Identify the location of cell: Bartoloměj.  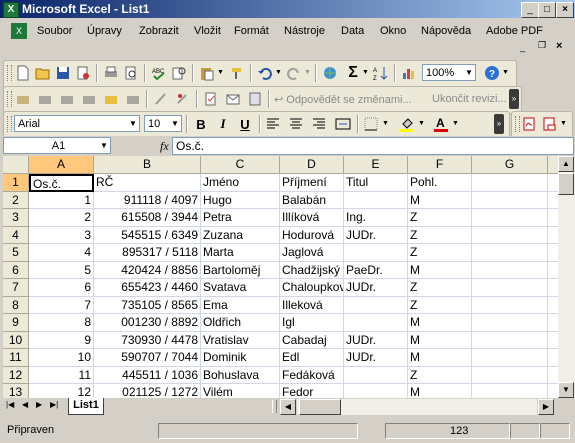
(240, 270).